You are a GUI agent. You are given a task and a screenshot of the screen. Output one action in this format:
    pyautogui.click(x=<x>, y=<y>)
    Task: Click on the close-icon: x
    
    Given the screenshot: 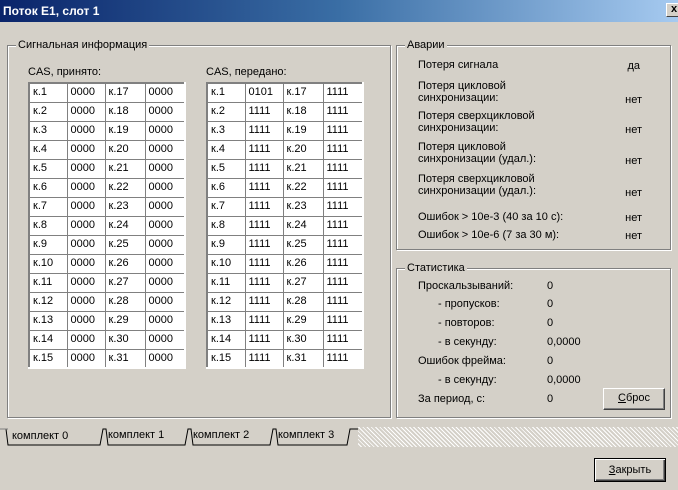 What is the action you would take?
    pyautogui.click(x=672, y=10)
    